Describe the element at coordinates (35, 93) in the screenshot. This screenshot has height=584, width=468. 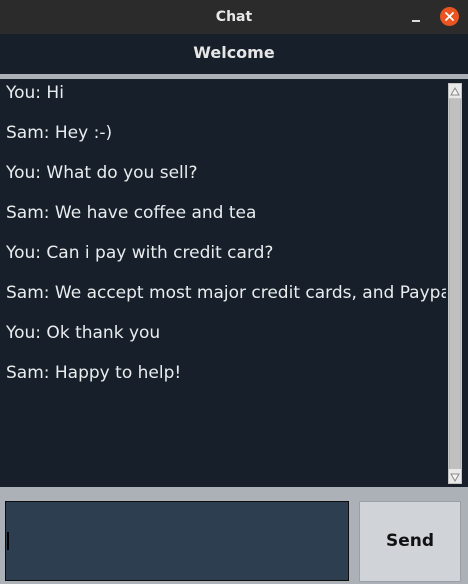
I see `message-line: You: Hi` at that location.